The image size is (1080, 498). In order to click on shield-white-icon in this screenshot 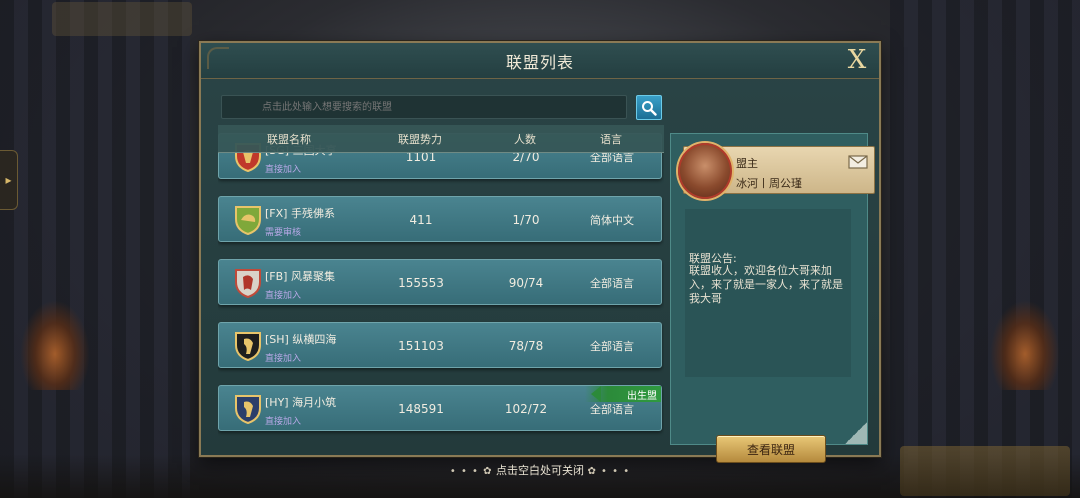, I will do `click(248, 284)`.